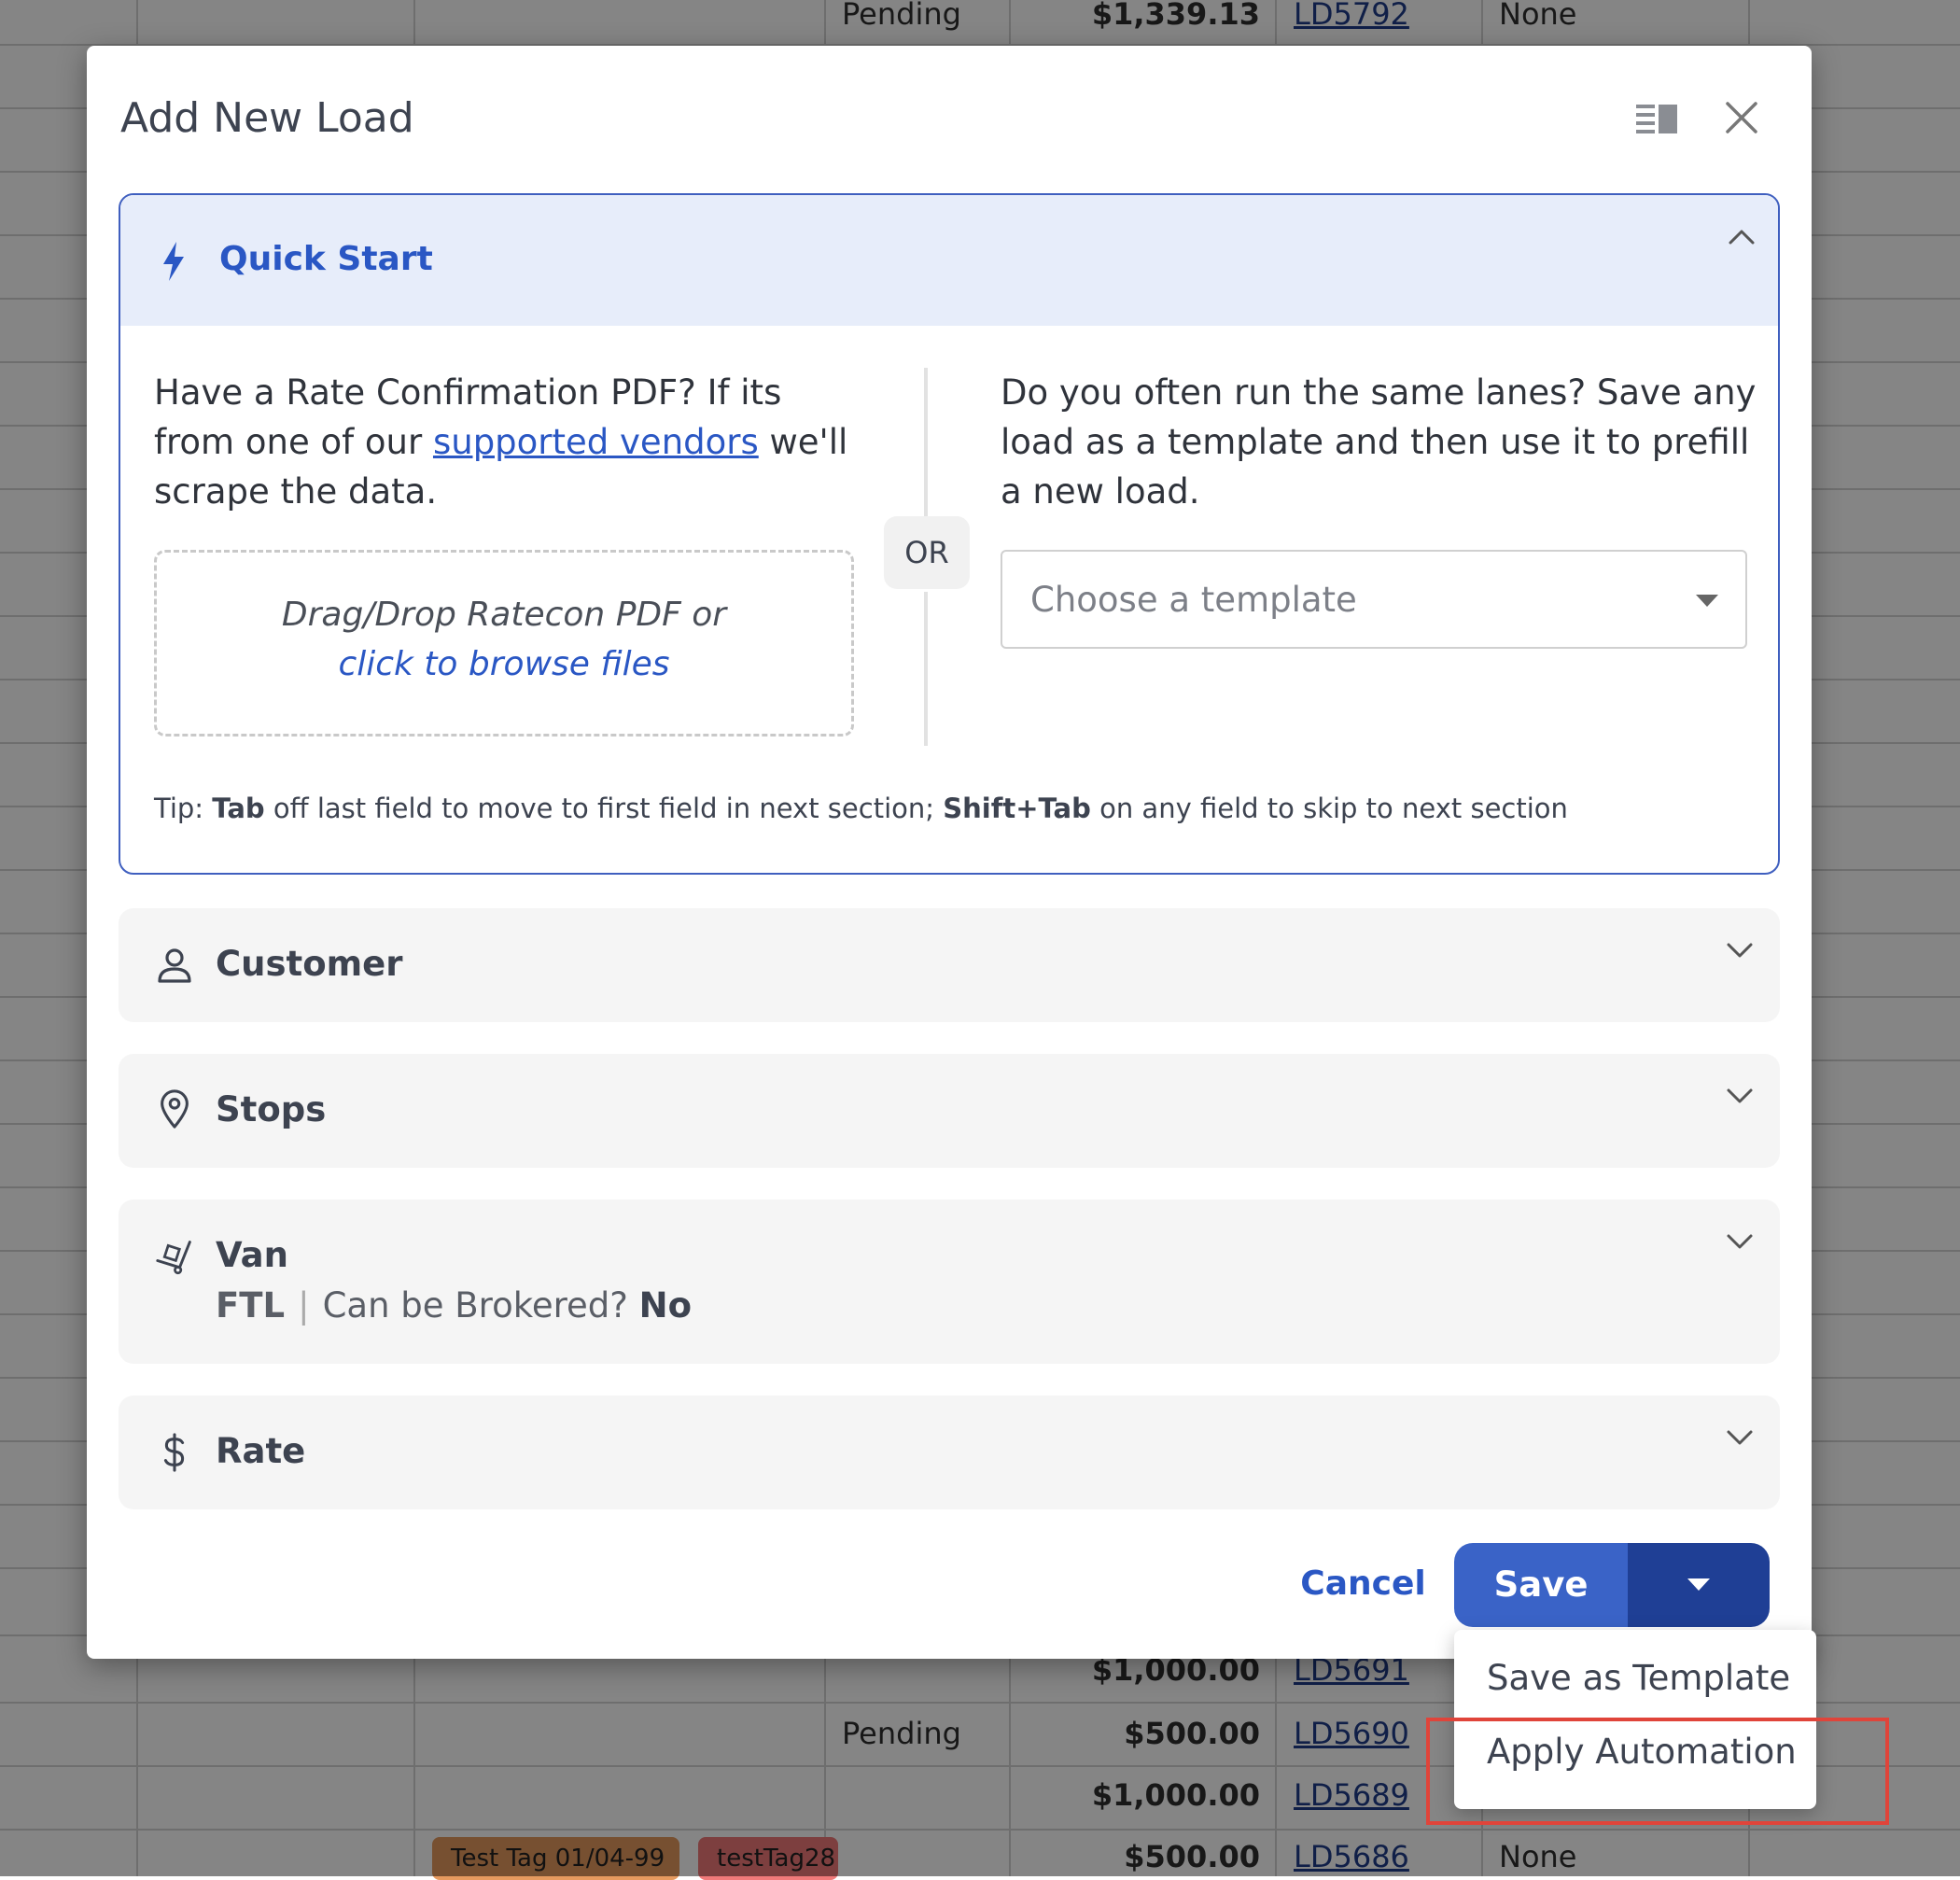 The width and height of the screenshot is (1960, 1880). What do you see at coordinates (174, 1452) in the screenshot?
I see `dollar-sign-icon` at bounding box center [174, 1452].